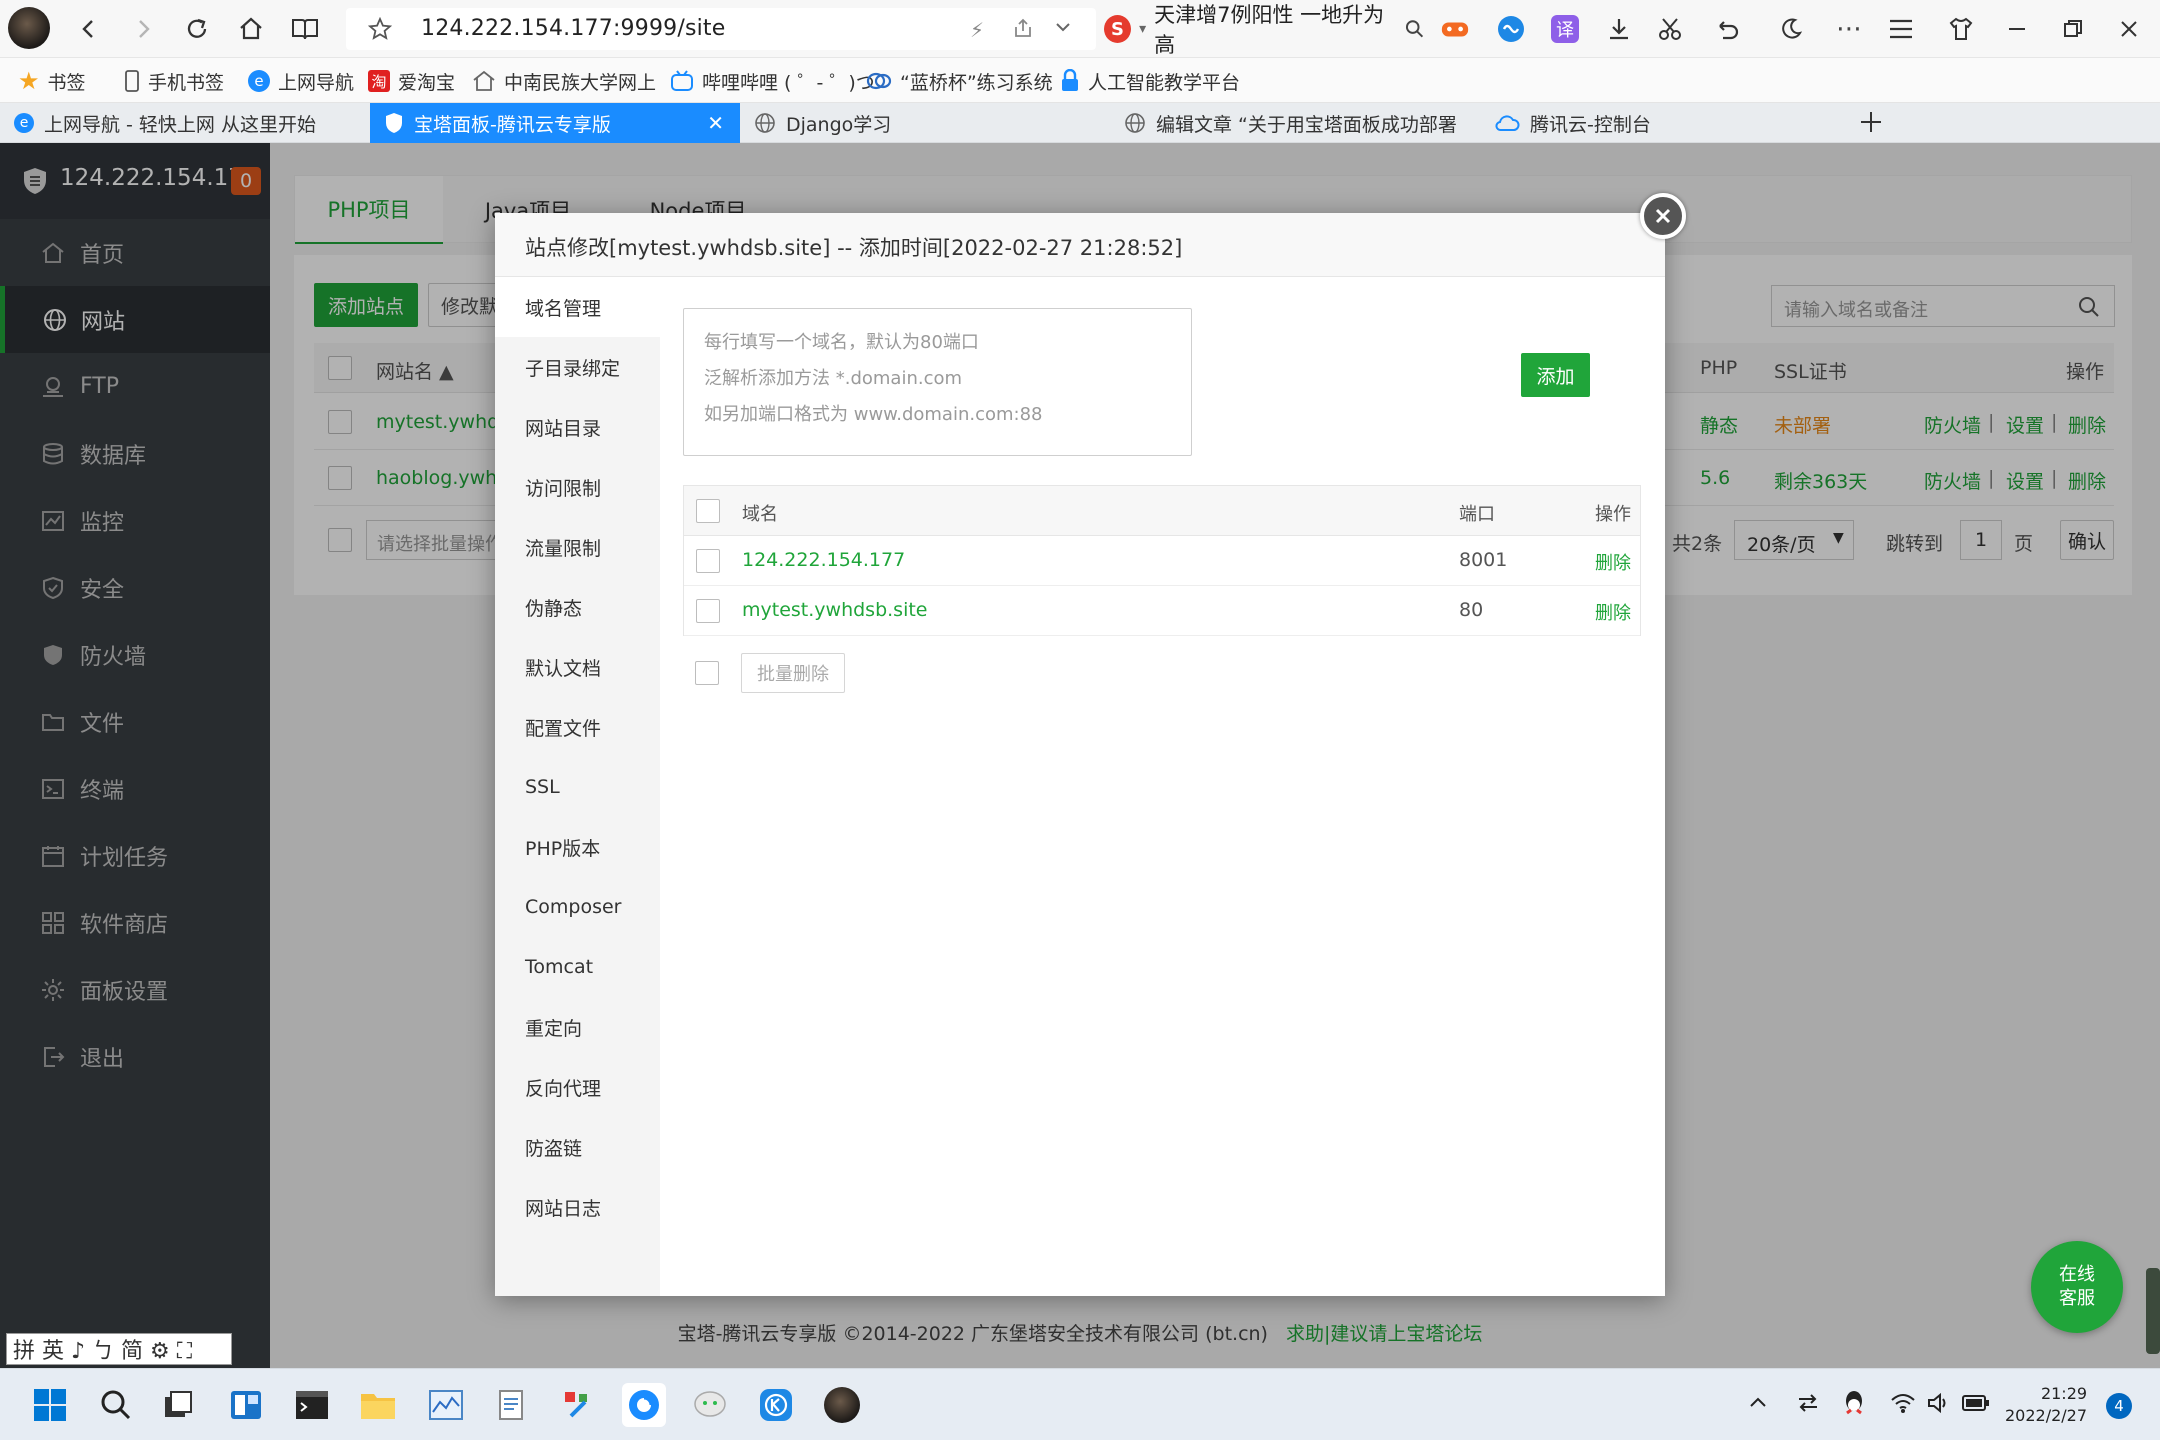 The width and height of the screenshot is (2160, 1440). I want to click on reader-icon, so click(305, 29).